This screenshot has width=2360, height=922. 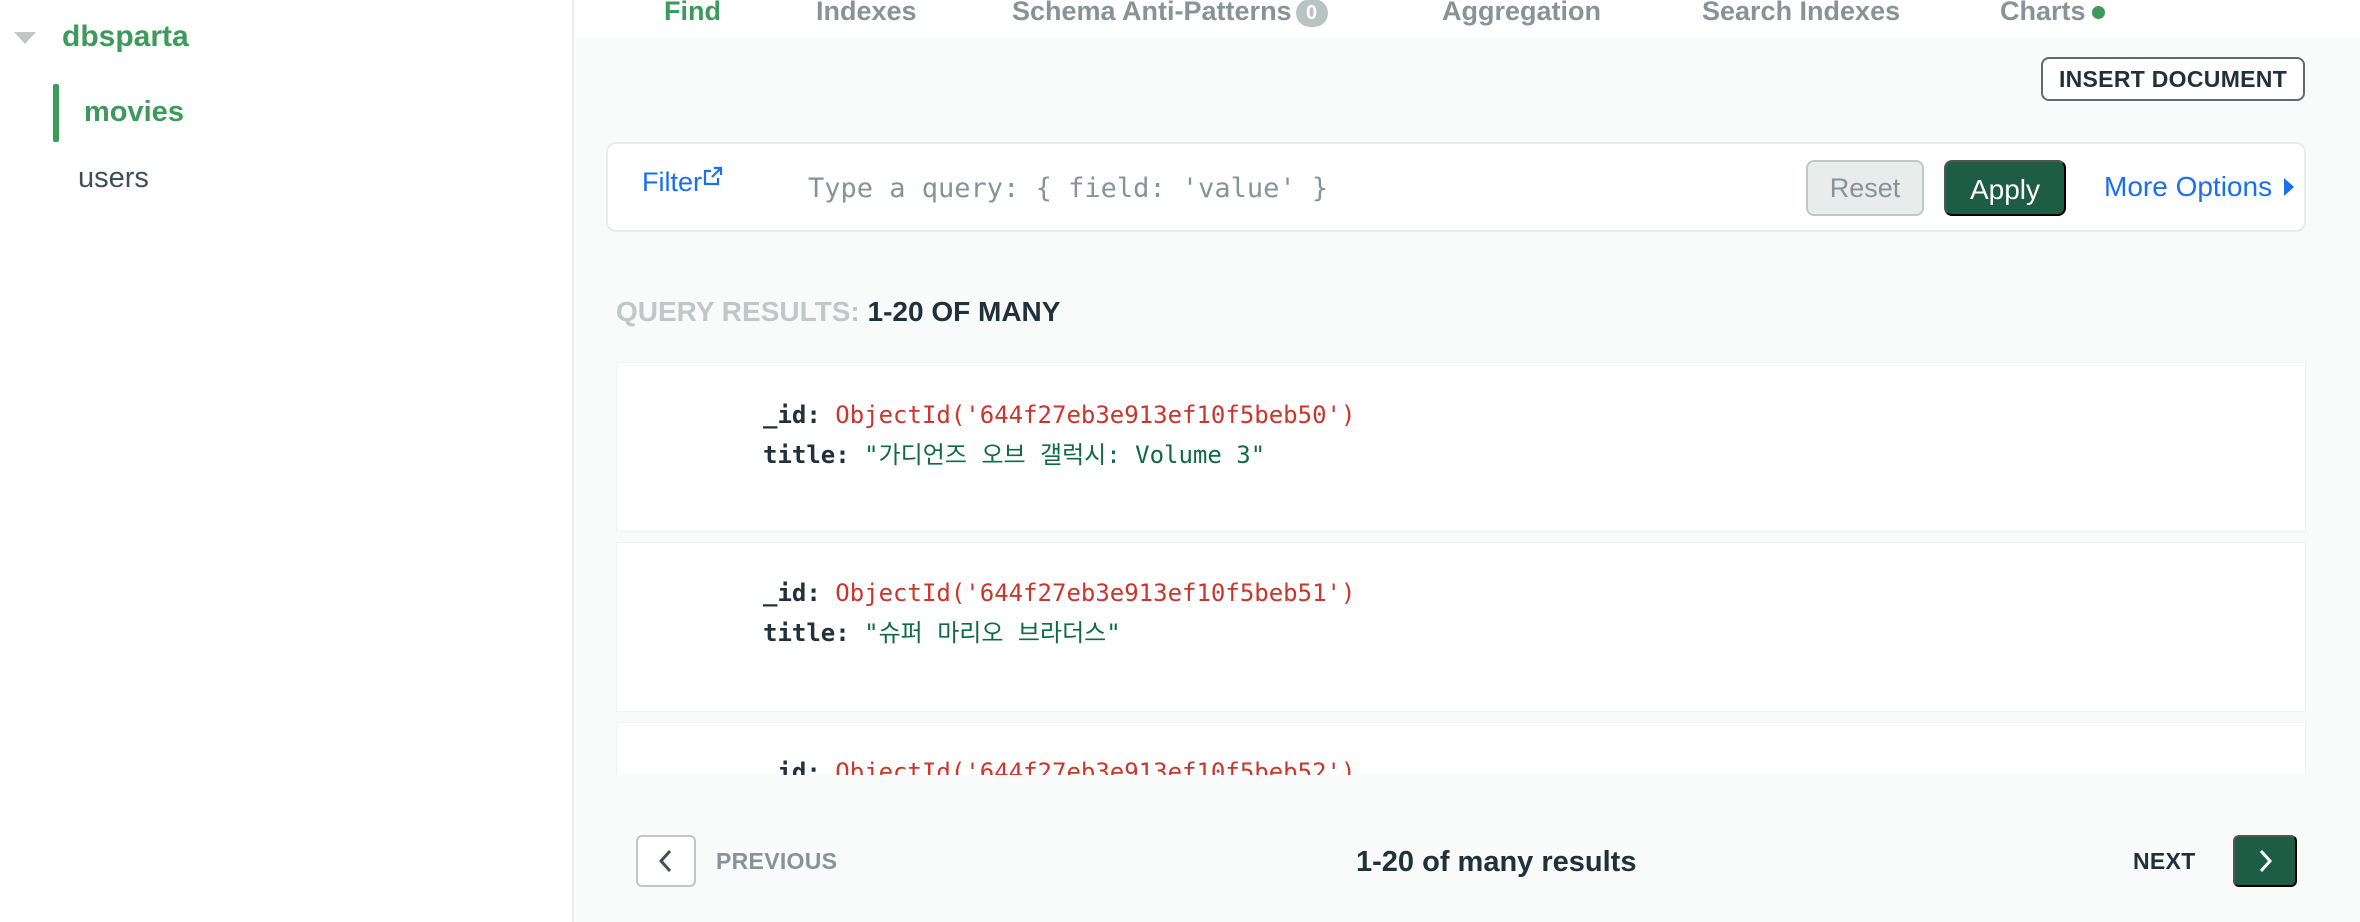 I want to click on sidebar-item-users: users, so click(x=113, y=178).